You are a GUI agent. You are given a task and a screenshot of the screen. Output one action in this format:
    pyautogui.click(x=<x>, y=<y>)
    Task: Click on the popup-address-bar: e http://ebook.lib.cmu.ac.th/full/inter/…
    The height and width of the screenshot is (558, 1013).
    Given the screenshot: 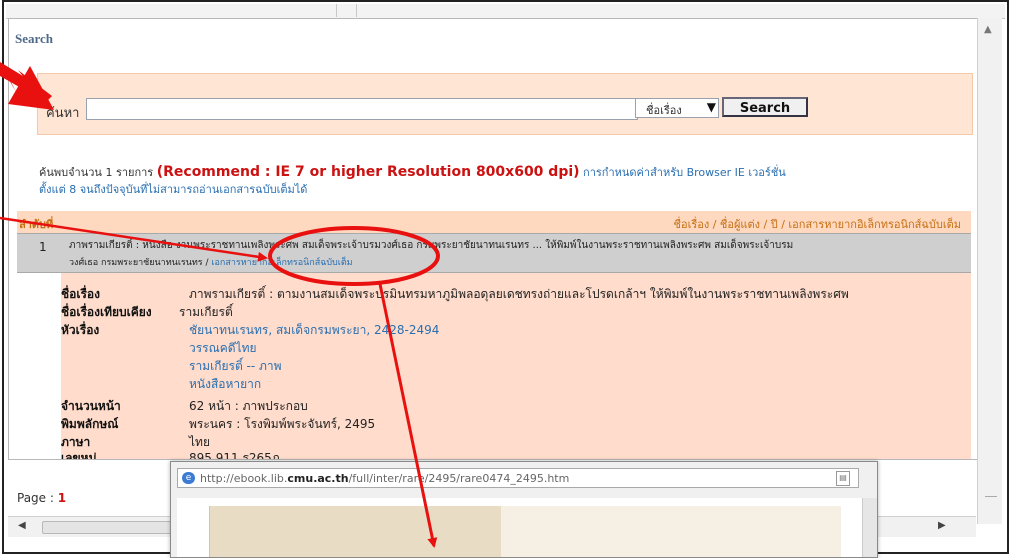 What is the action you would take?
    pyautogui.click(x=518, y=478)
    